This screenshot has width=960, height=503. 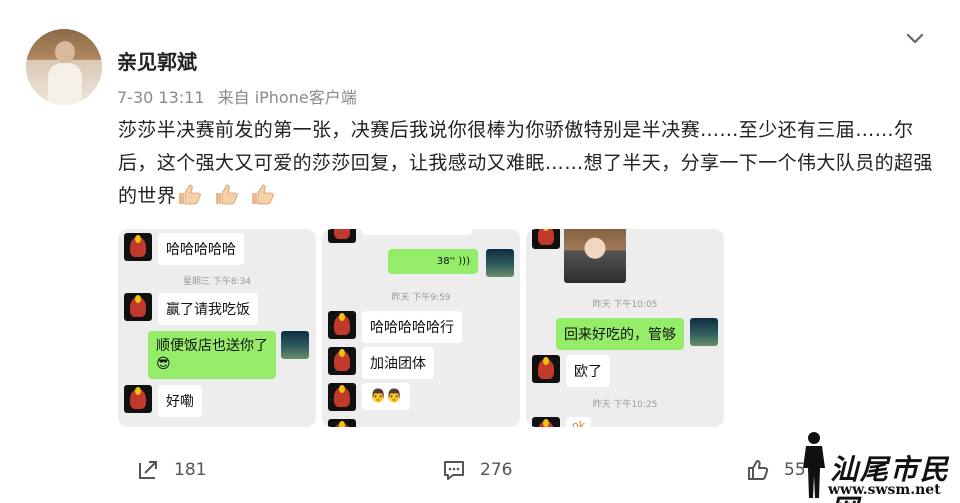 What do you see at coordinates (915, 38) in the screenshot?
I see `chevron-down-icon` at bounding box center [915, 38].